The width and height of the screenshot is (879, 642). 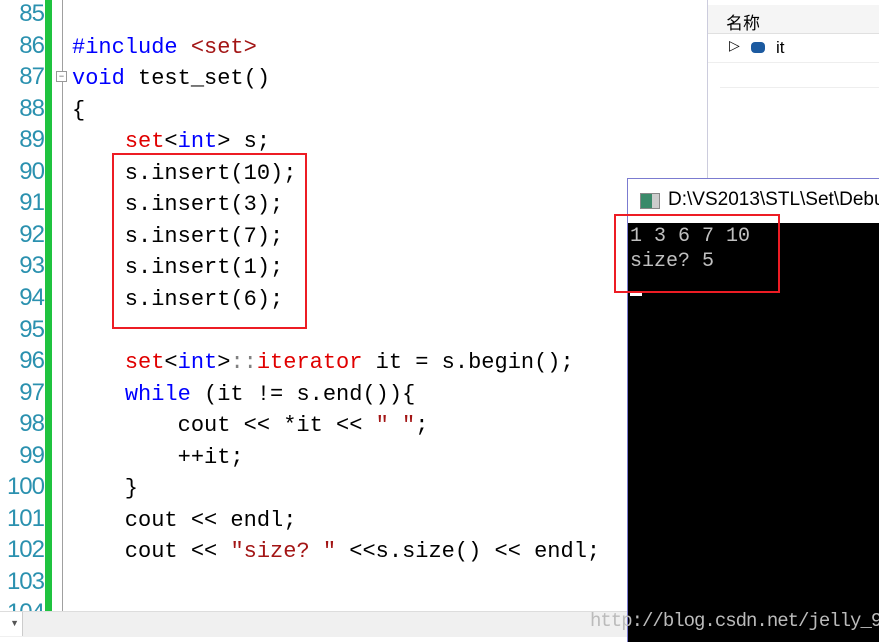 I want to click on line-number: 94, so click(x=32, y=297).